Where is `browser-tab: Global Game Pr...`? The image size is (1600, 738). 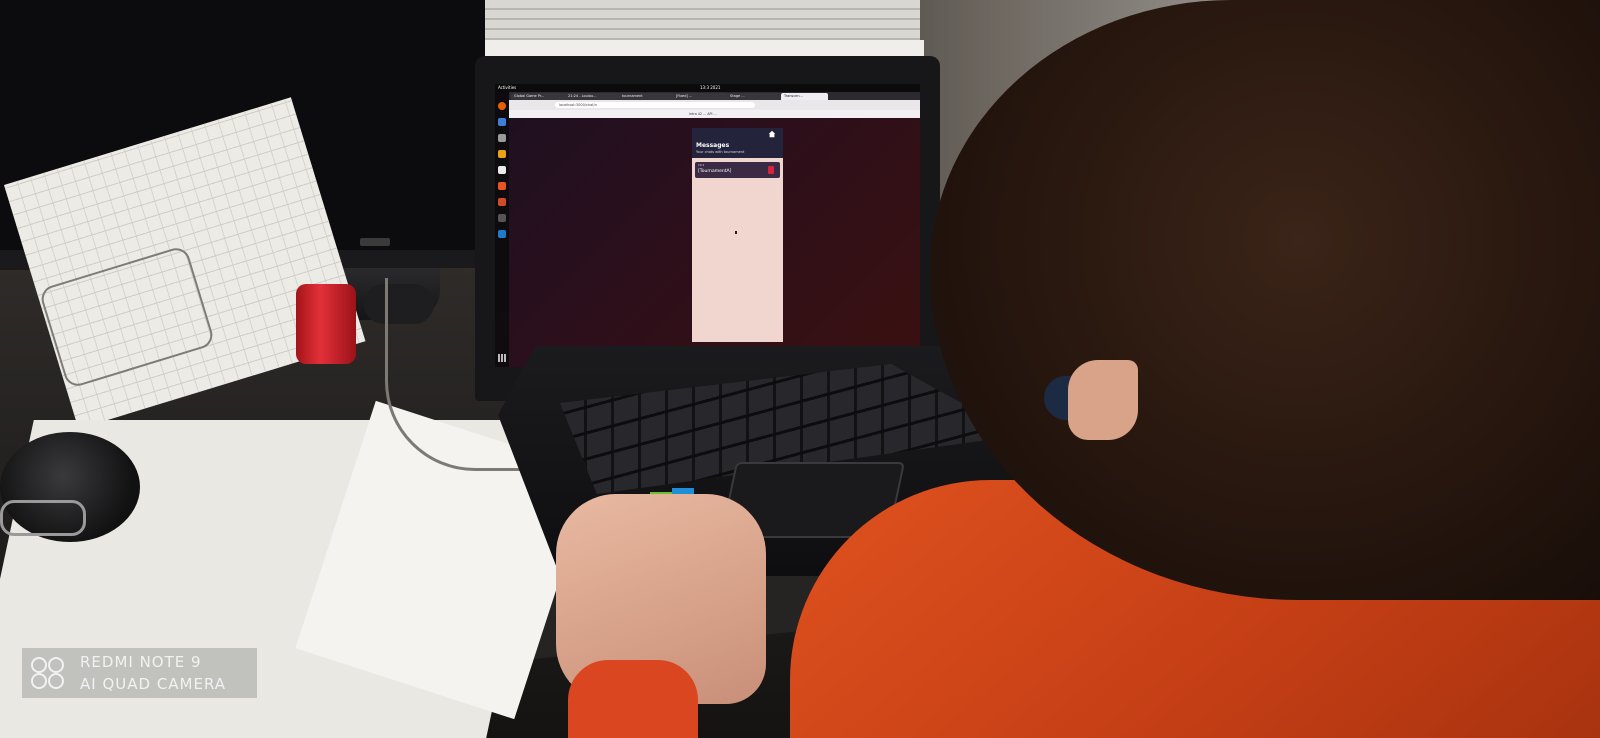 browser-tab: Global Game Pr... is located at coordinates (538, 96).